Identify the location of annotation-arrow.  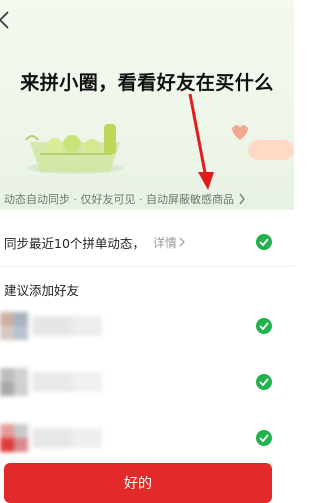
(201, 141).